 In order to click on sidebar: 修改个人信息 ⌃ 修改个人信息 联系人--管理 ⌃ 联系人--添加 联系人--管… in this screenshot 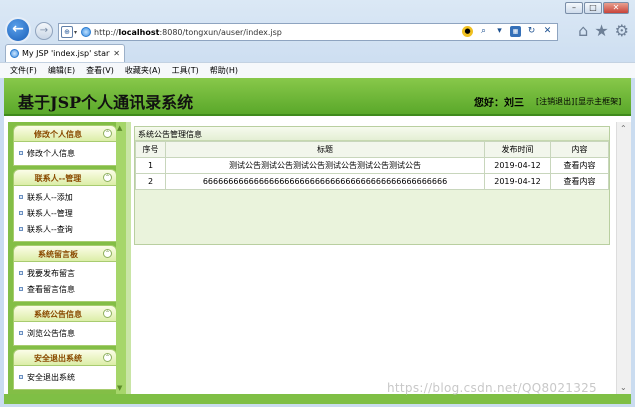, I will do `click(67, 258)`.